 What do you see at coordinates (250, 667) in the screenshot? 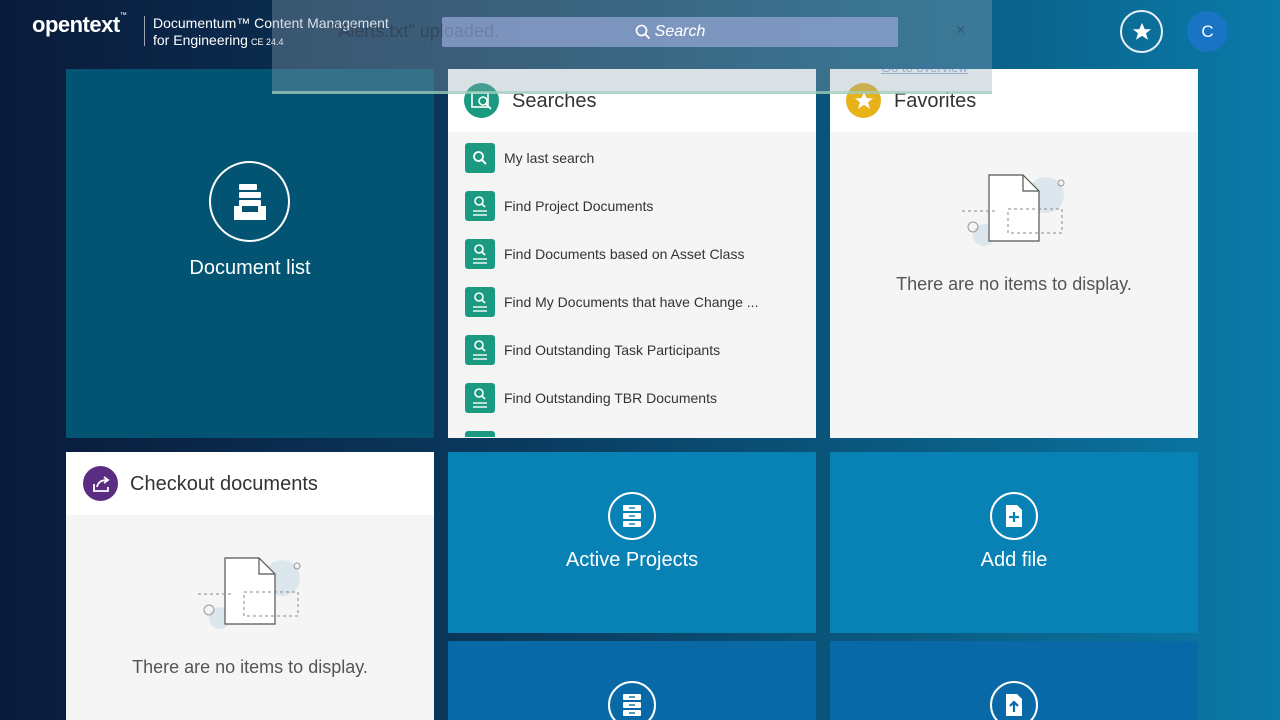
I see `checkout-empty-text: There are no items to display.` at bounding box center [250, 667].